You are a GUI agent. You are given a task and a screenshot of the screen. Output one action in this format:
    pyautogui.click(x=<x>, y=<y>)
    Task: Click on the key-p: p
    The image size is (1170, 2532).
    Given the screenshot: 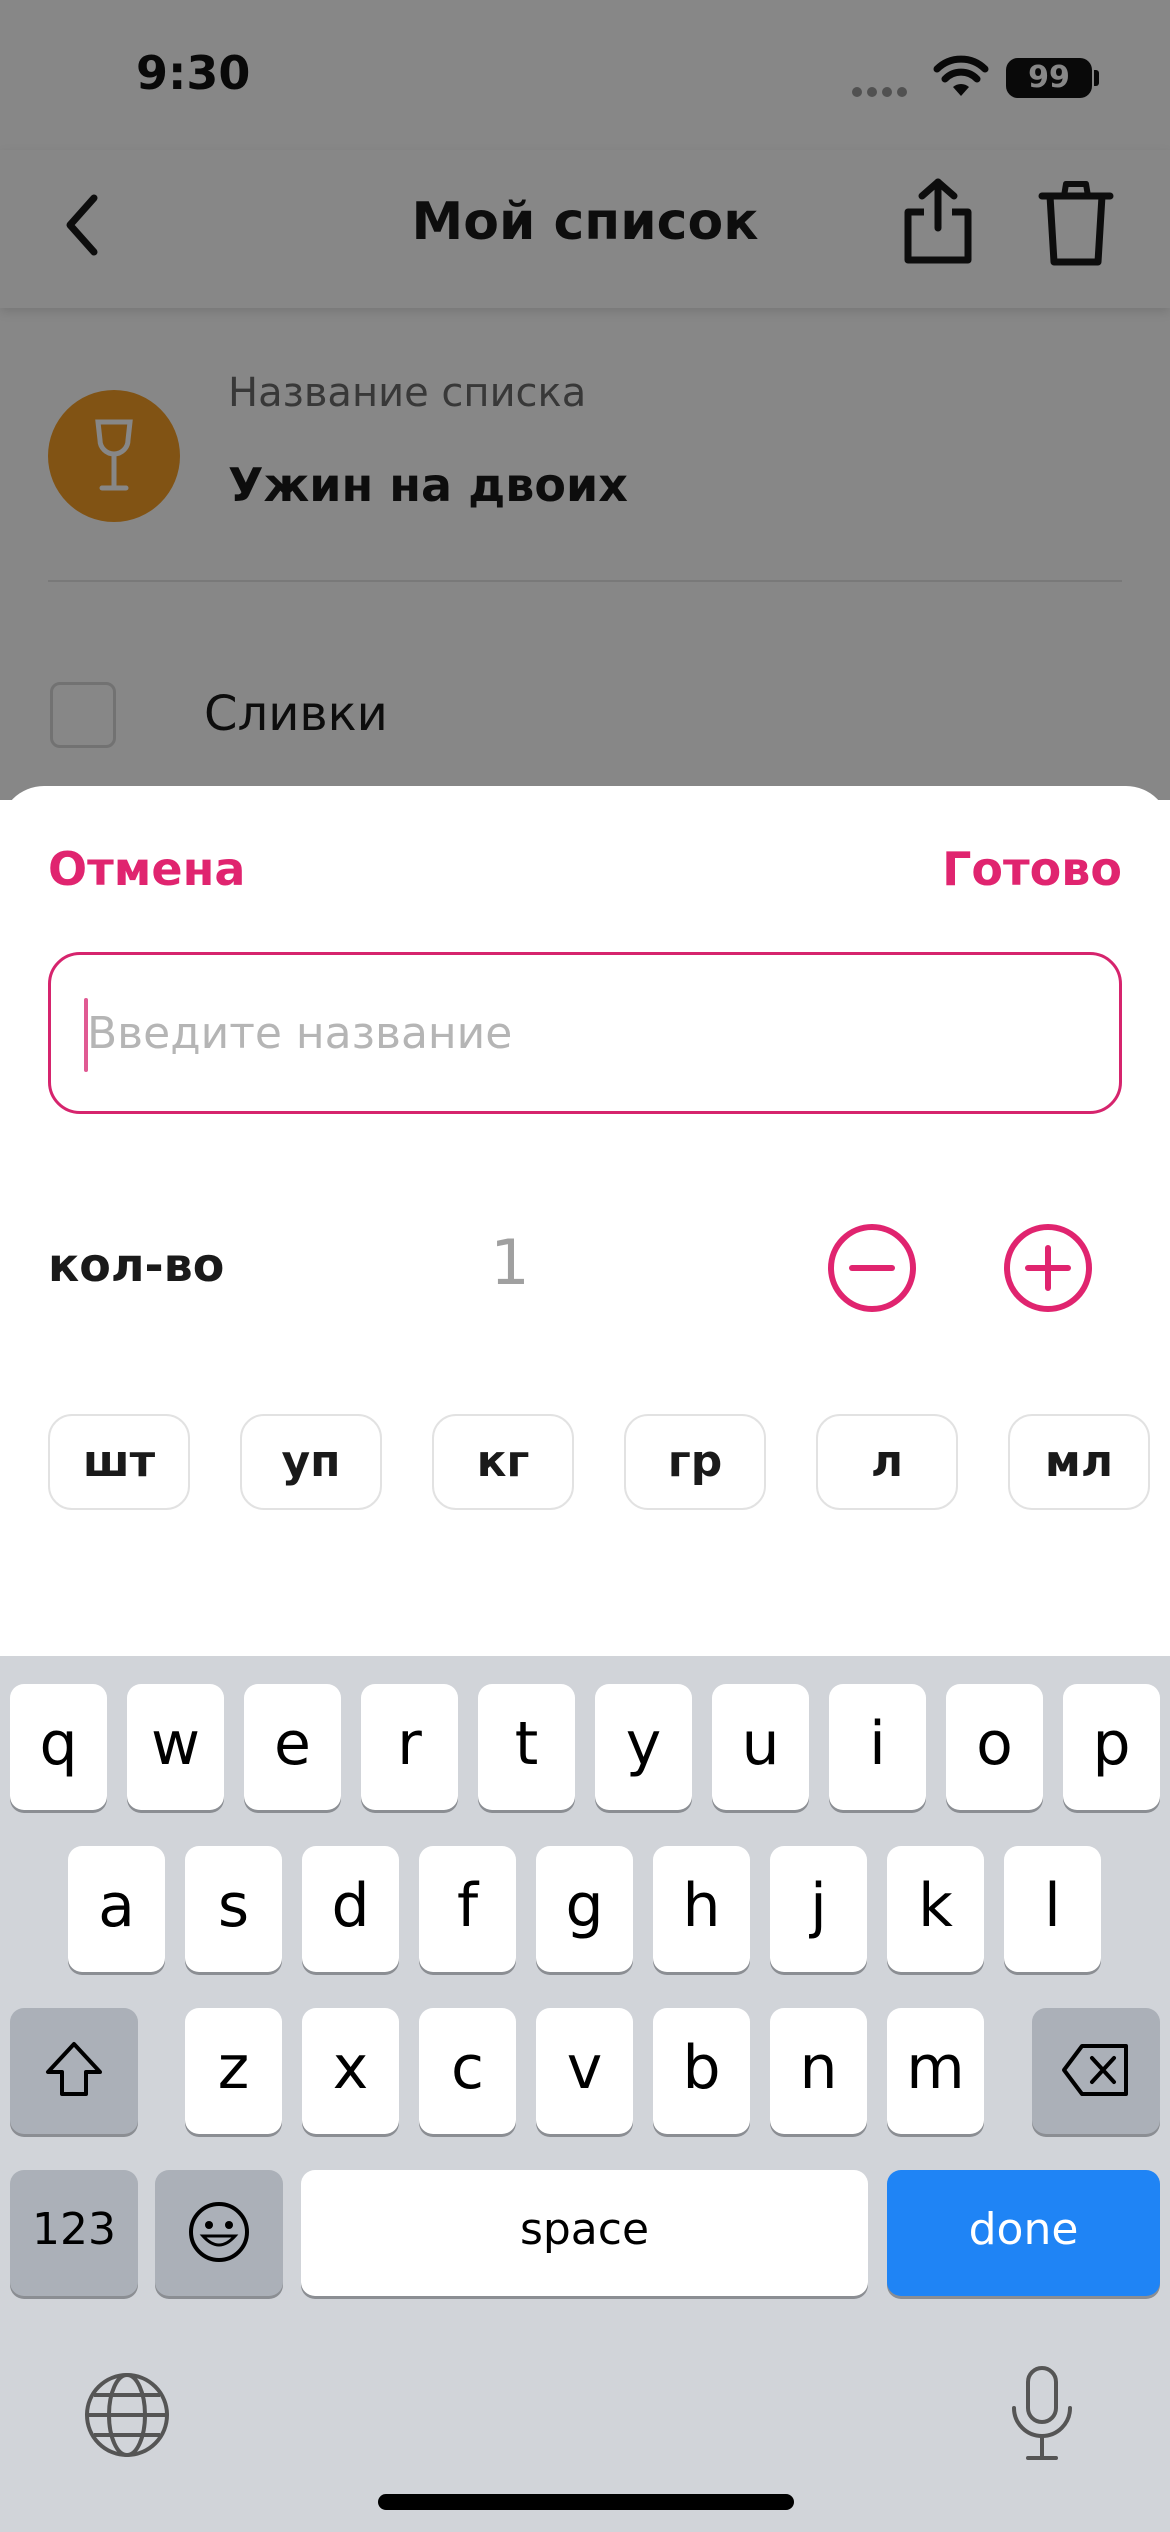 What is the action you would take?
    pyautogui.click(x=1111, y=1747)
    